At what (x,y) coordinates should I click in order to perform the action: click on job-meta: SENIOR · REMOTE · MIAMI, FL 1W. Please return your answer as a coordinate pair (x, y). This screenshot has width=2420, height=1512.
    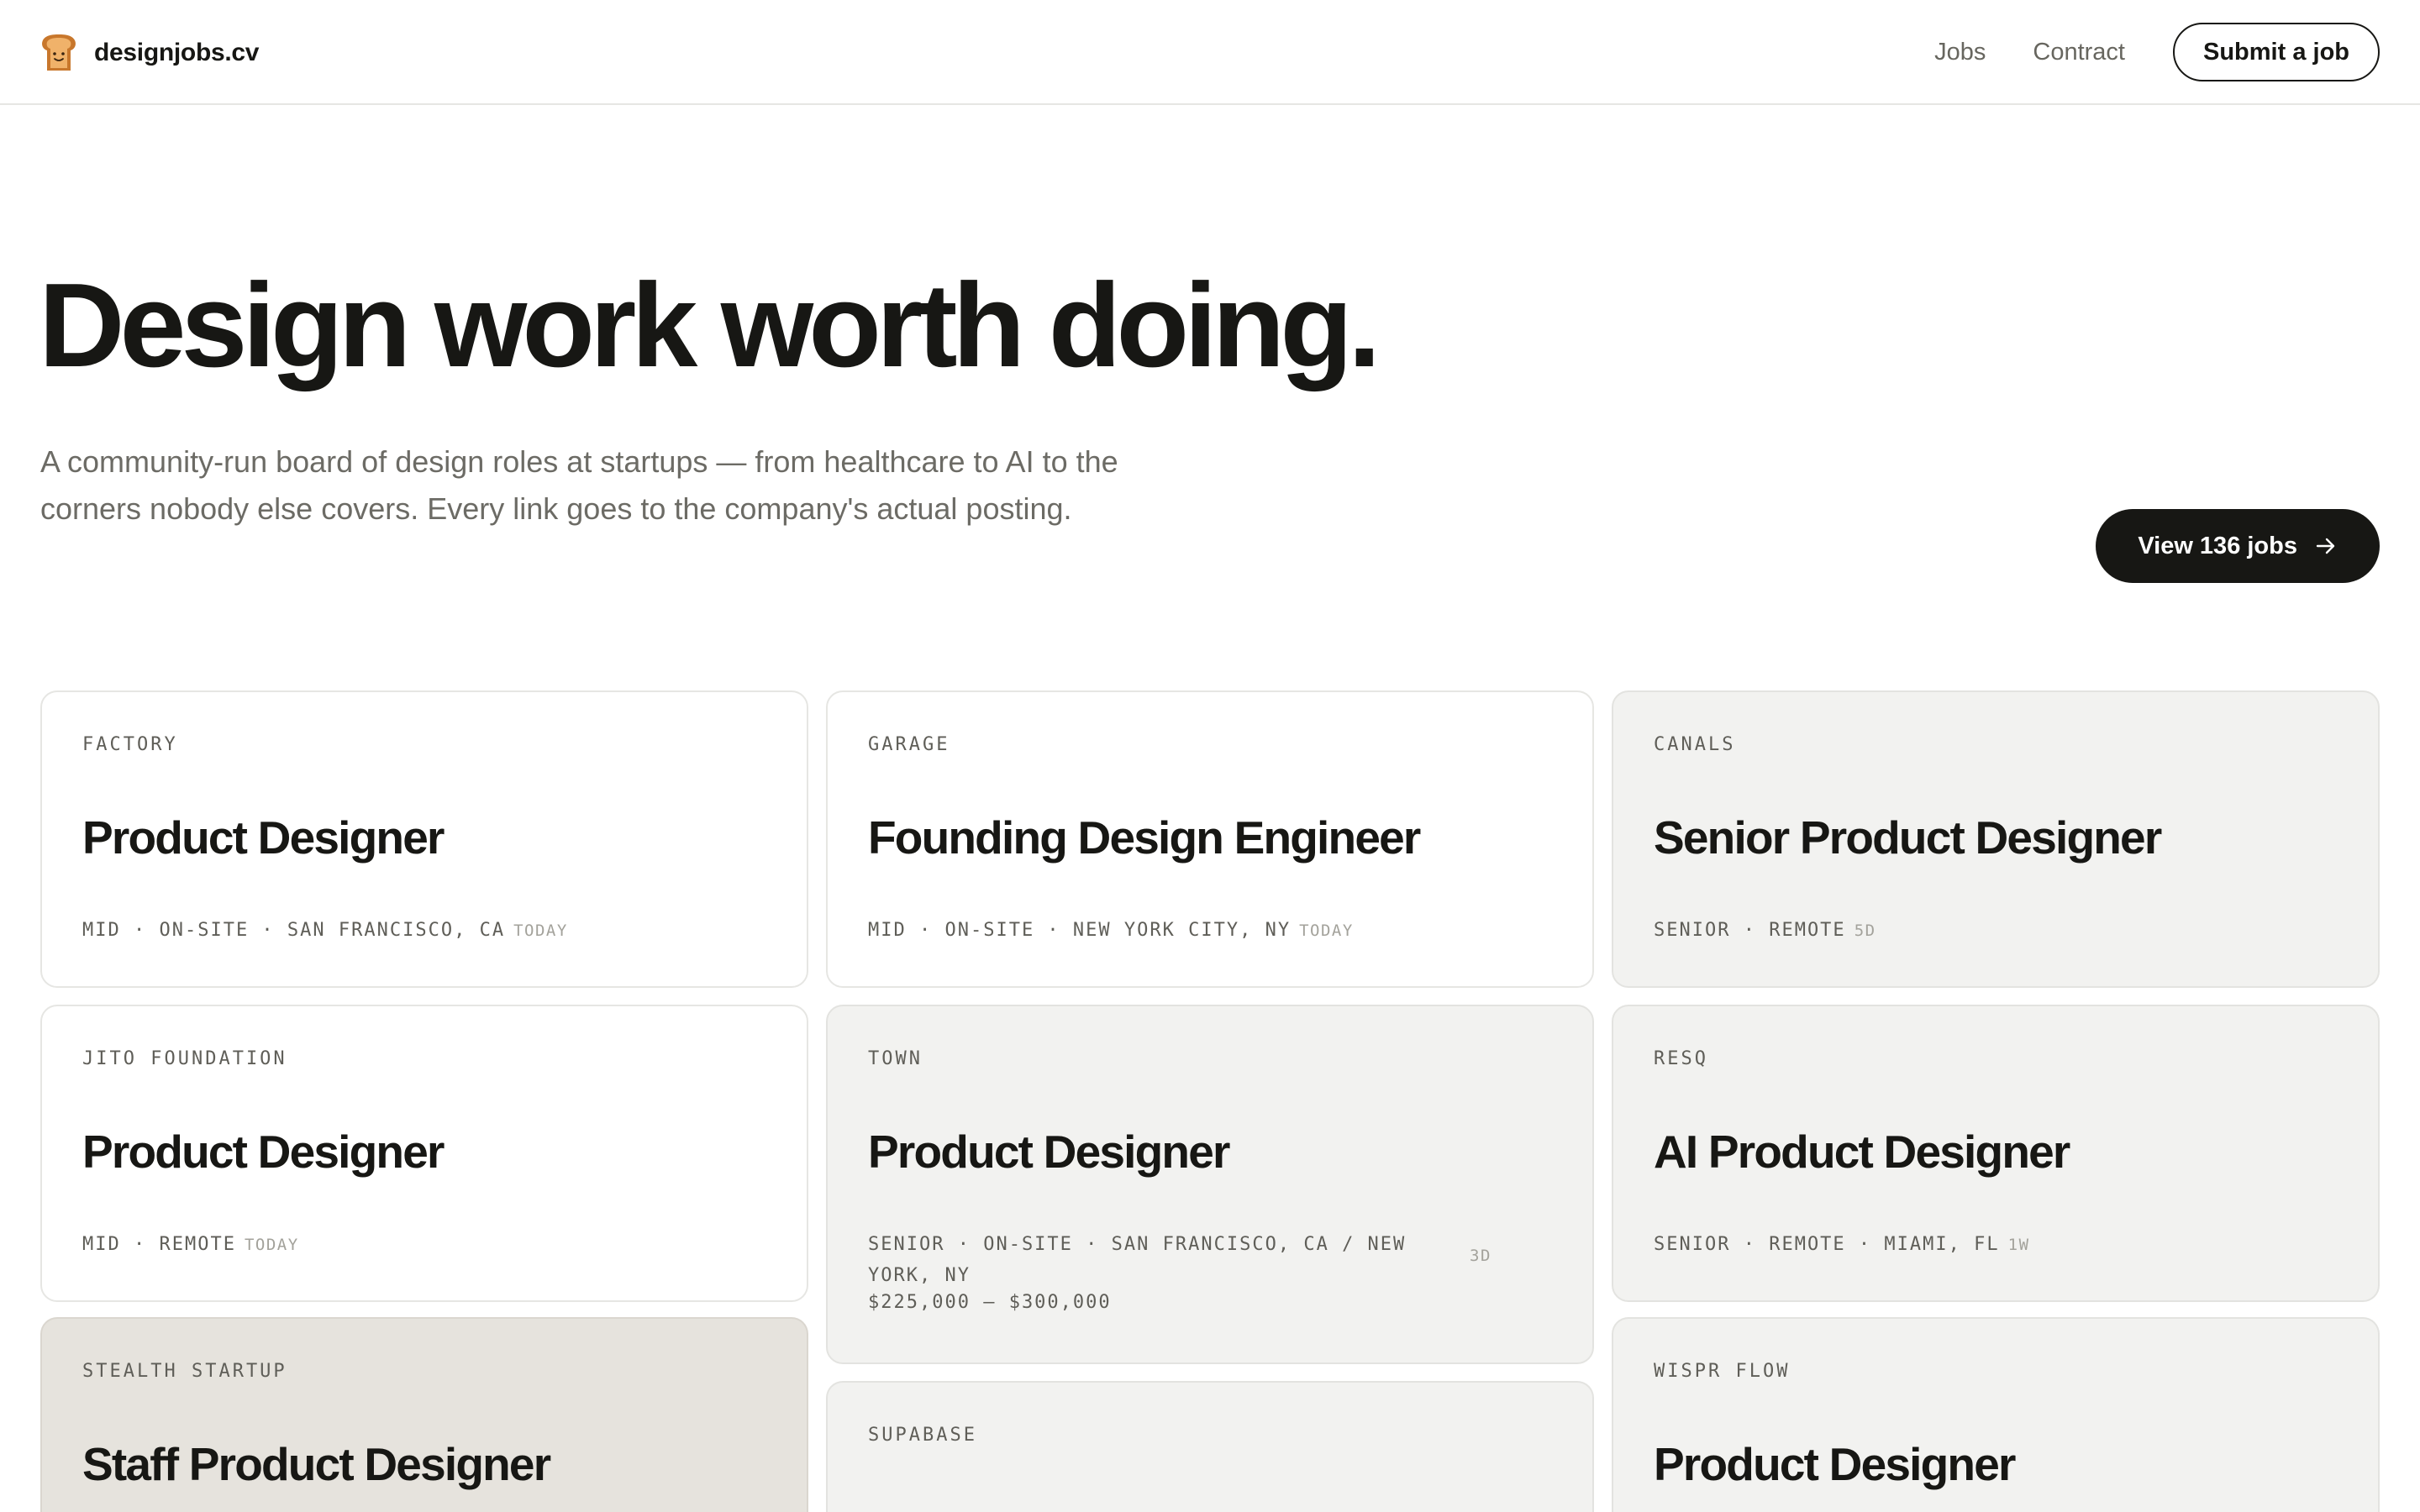
    Looking at the image, I should click on (2002, 1245).